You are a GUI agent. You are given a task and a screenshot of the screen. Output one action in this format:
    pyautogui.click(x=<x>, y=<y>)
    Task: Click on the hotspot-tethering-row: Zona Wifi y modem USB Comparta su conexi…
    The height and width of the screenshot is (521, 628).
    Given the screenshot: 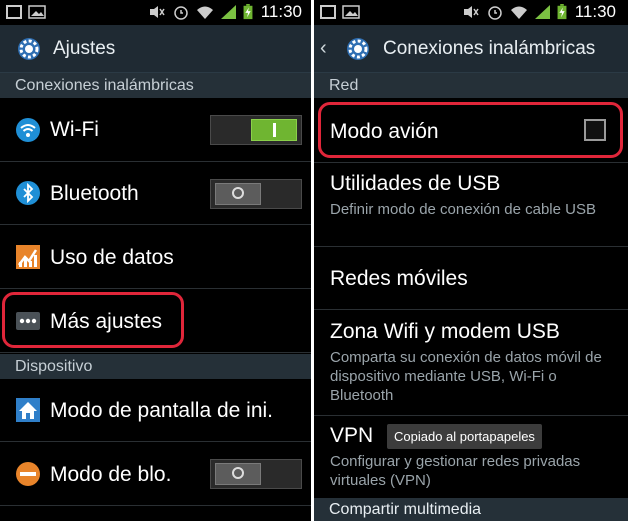 What is the action you would take?
    pyautogui.click(x=471, y=363)
    